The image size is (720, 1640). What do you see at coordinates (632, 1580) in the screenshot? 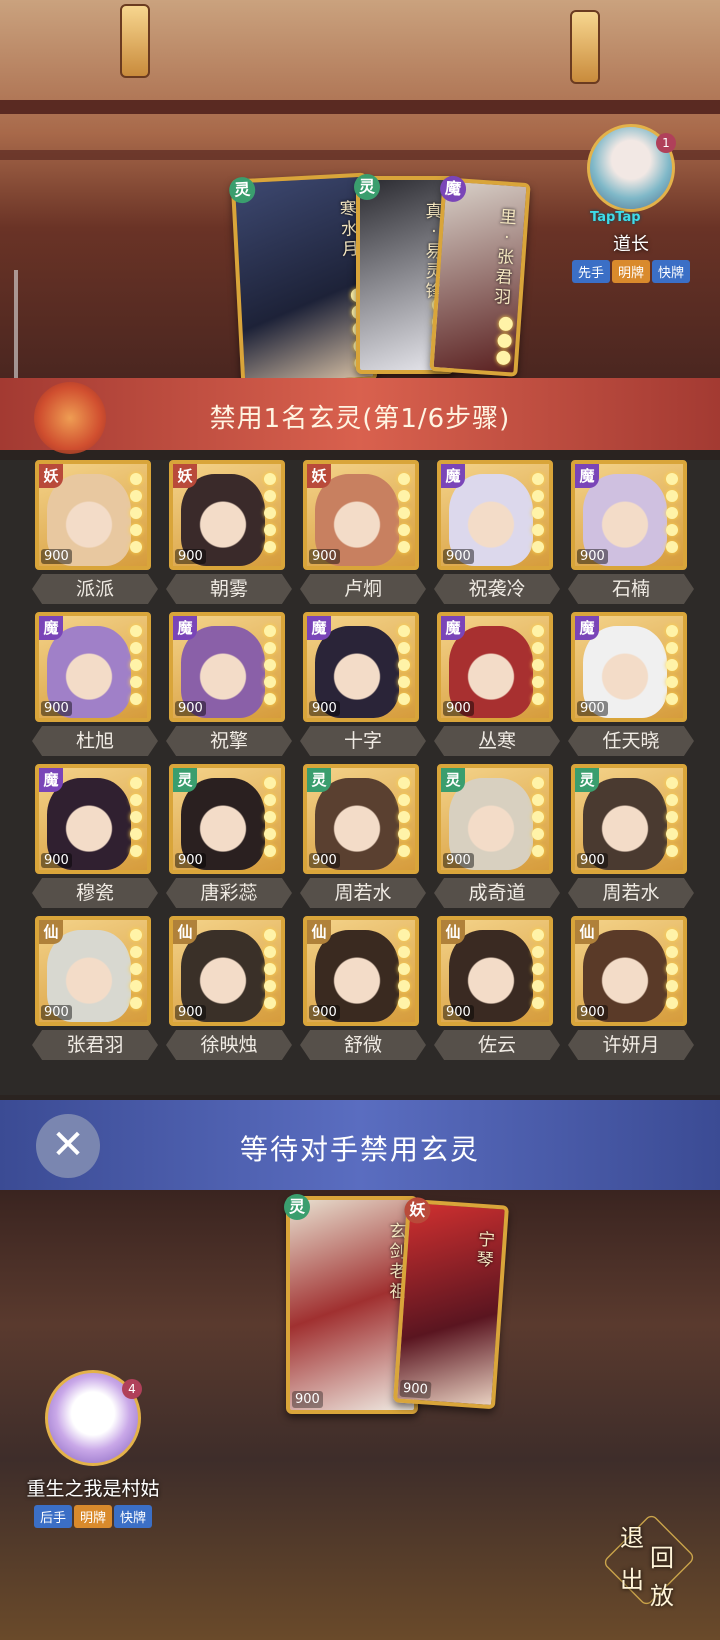
I see `exit-char: 出` at bounding box center [632, 1580].